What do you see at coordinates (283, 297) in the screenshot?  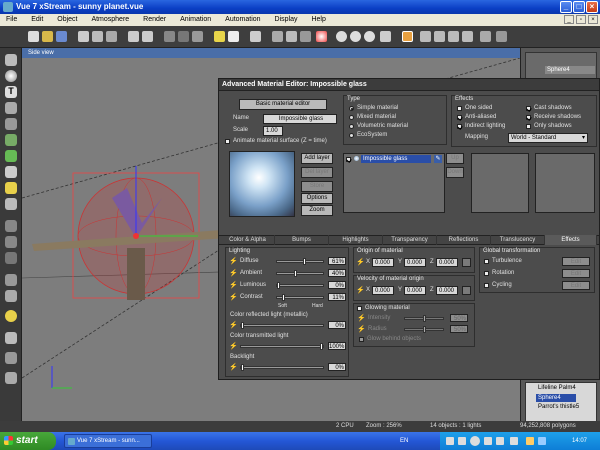 I see `contrast-knob` at bounding box center [283, 297].